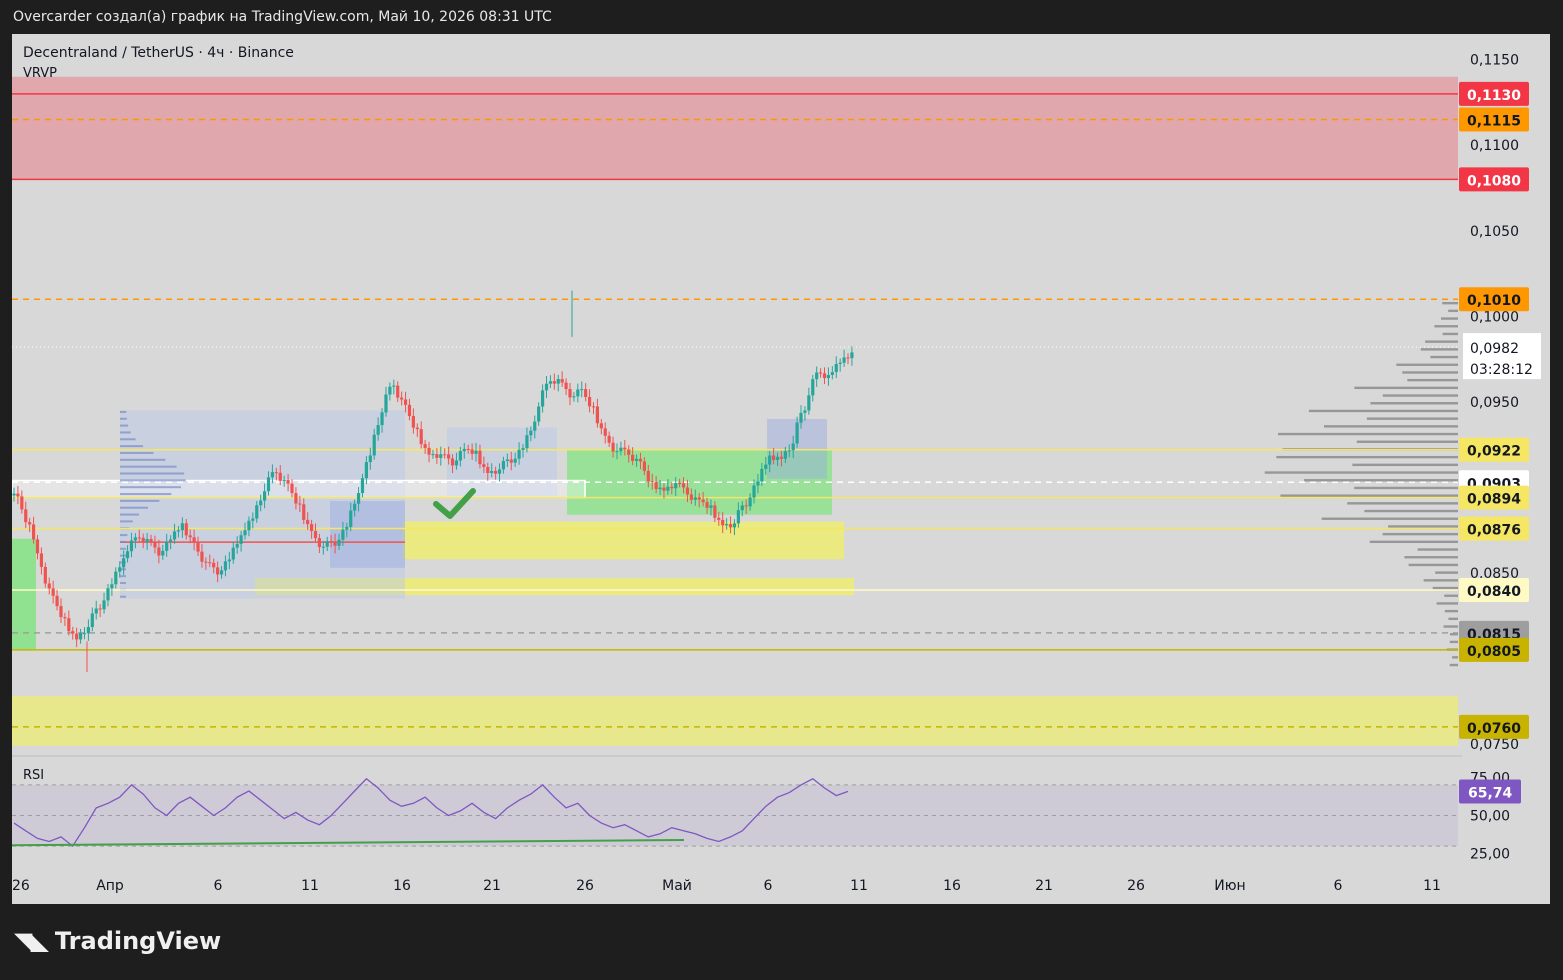 The height and width of the screenshot is (980, 1563). I want to click on vrvp-legend: VRVP, so click(40, 73).